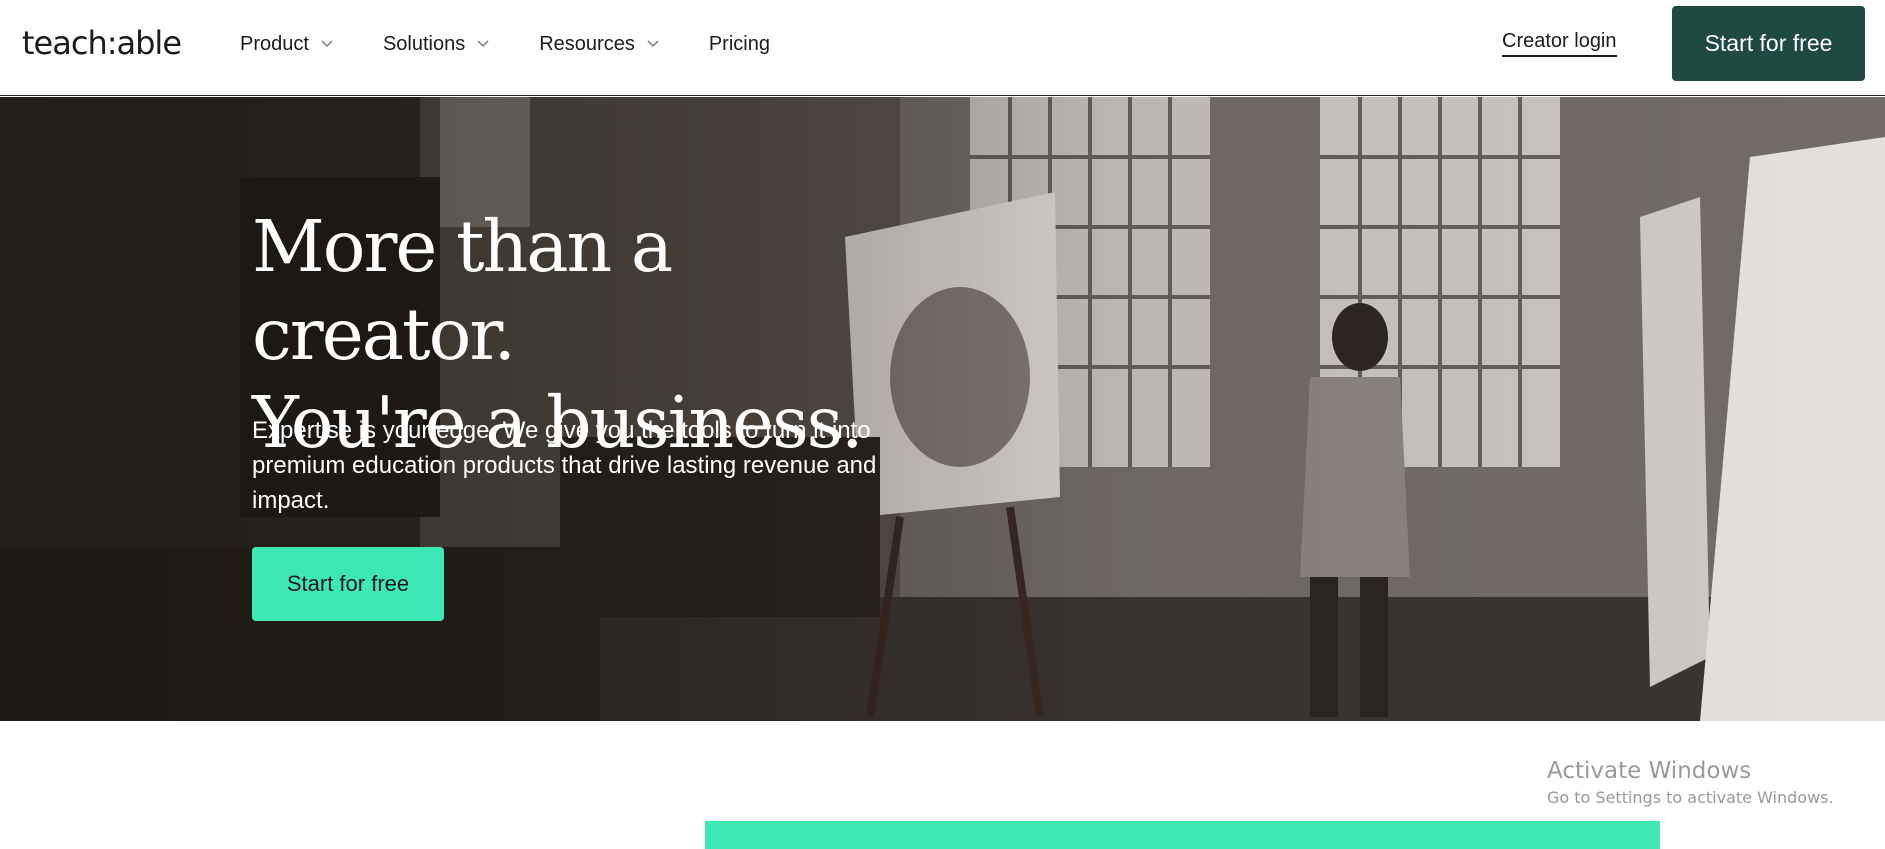  I want to click on watermark-title: Activate Windows, so click(1649, 771).